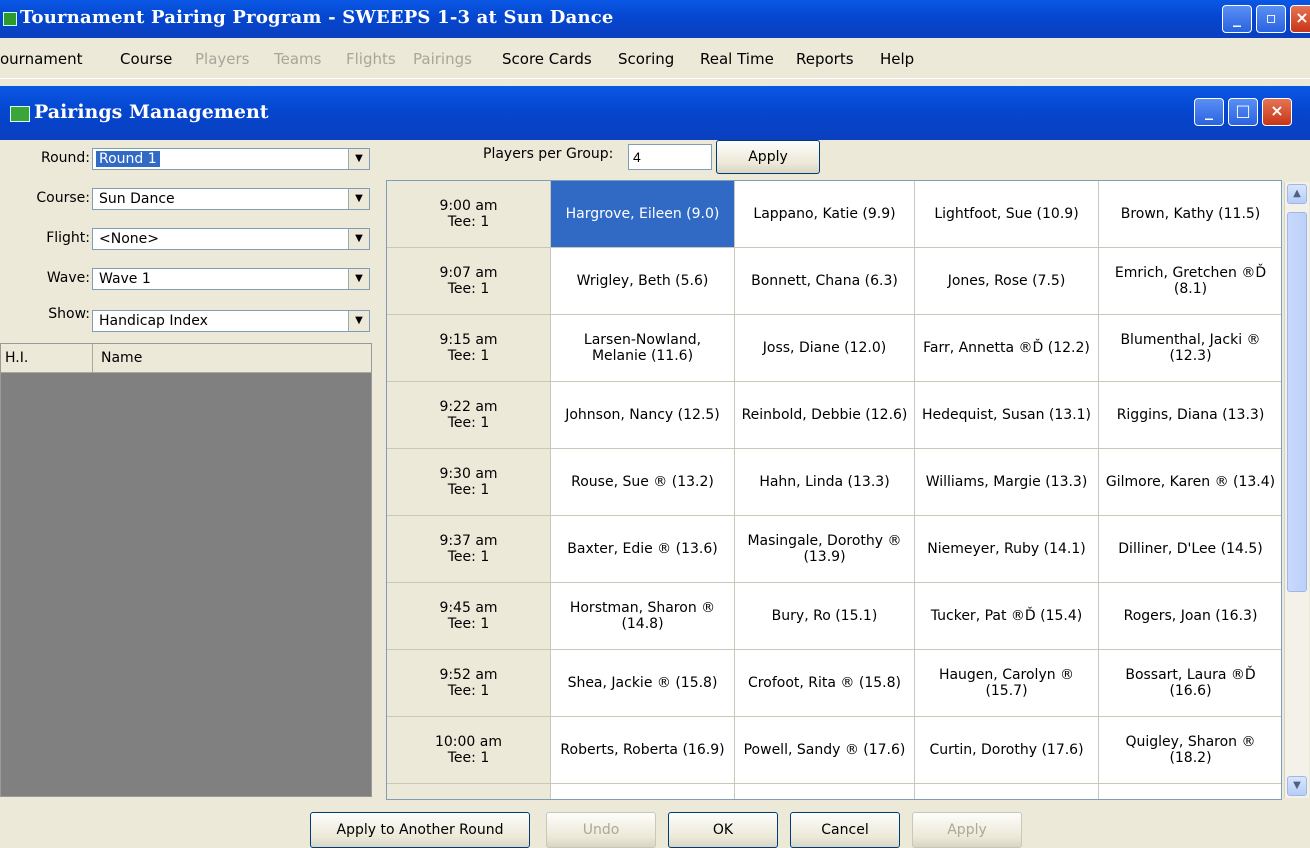  Describe the element at coordinates (845, 830) in the screenshot. I see `cancel-button: Cancel` at that location.